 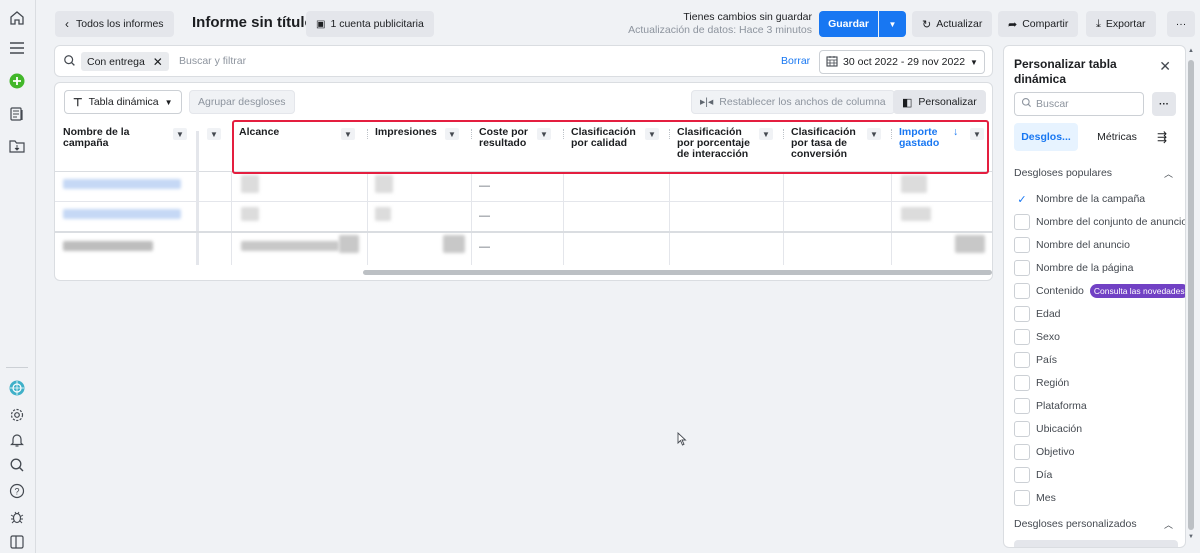 I want to click on settings-gear-icon, so click(x=17, y=415).